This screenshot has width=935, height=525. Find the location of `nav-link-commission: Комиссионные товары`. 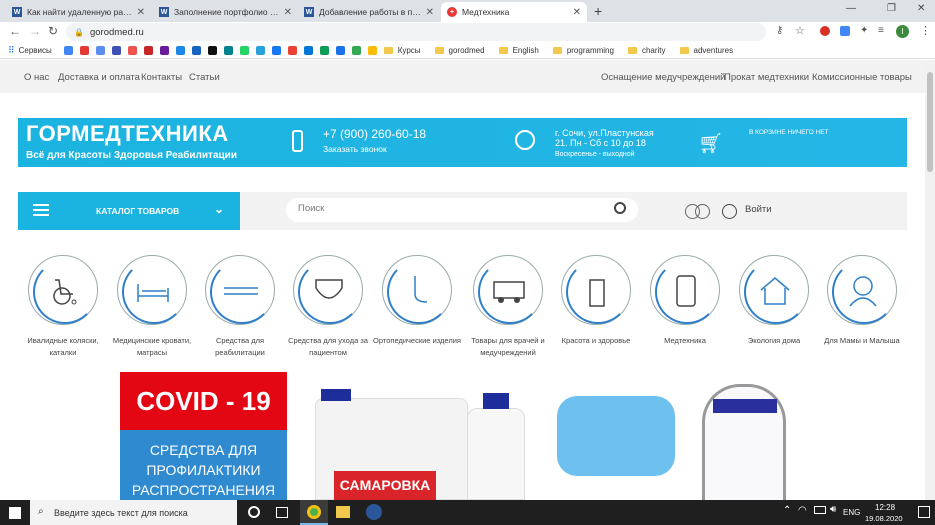

nav-link-commission: Комиссионные товары is located at coordinates (862, 77).